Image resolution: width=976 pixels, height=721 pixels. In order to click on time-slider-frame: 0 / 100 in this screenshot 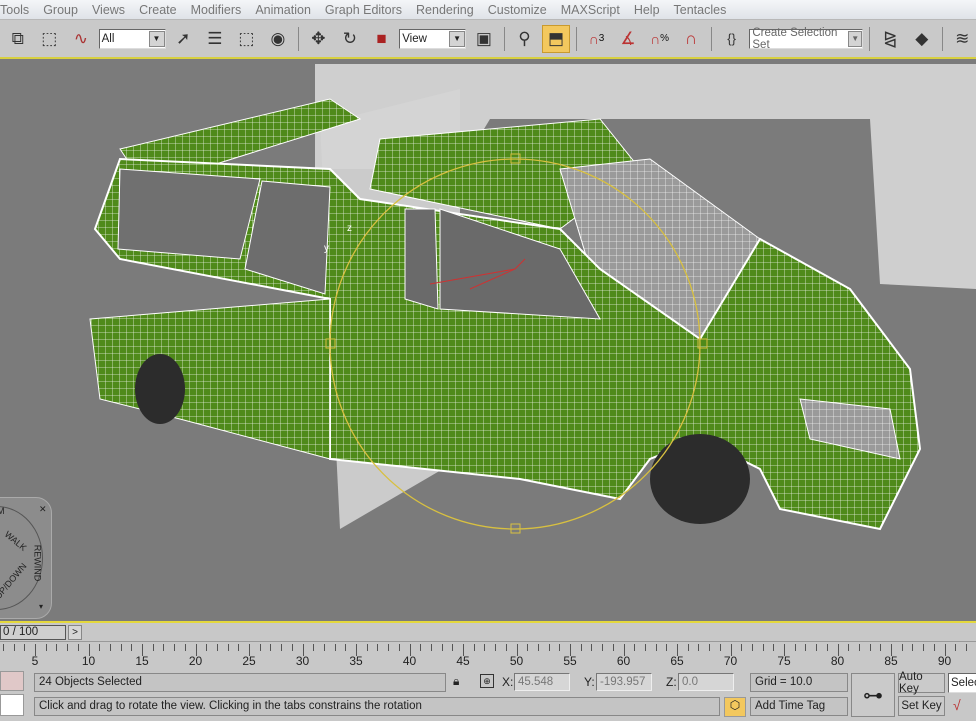, I will do `click(33, 632)`.